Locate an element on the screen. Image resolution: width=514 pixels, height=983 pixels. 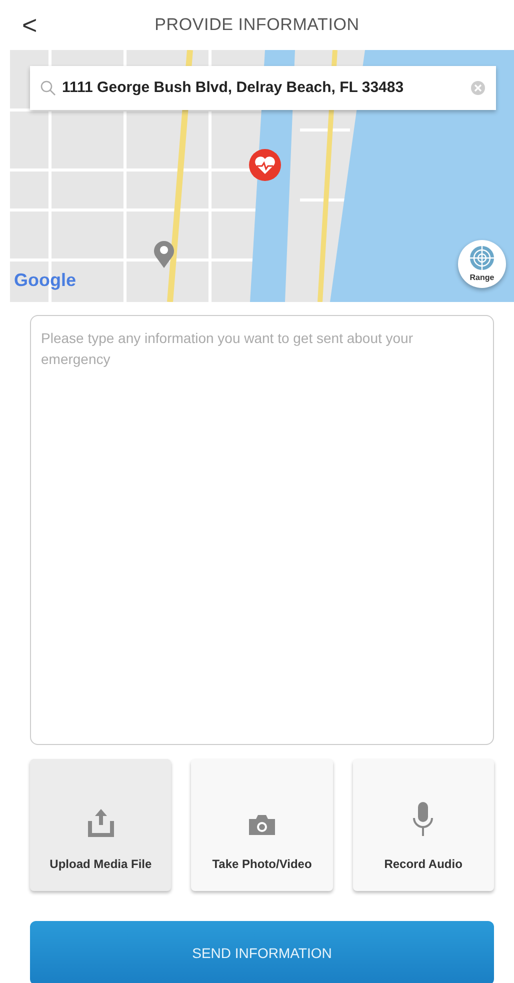
action-button: Take Photo/Video is located at coordinates (262, 825).